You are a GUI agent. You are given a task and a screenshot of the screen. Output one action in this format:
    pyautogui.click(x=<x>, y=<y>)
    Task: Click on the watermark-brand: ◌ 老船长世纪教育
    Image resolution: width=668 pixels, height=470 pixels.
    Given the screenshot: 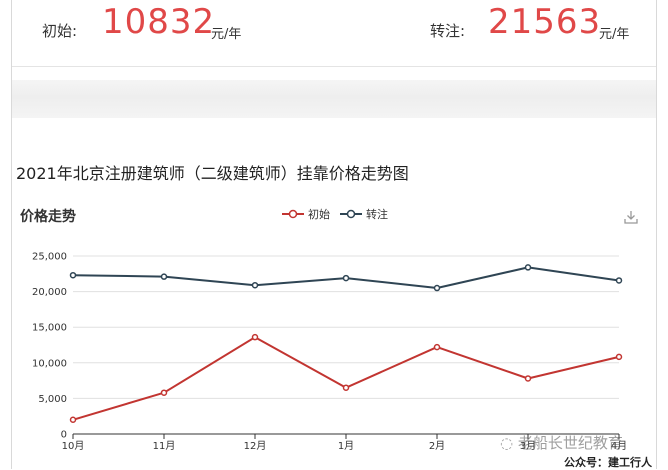 What is the action you would take?
    pyautogui.click(x=561, y=442)
    